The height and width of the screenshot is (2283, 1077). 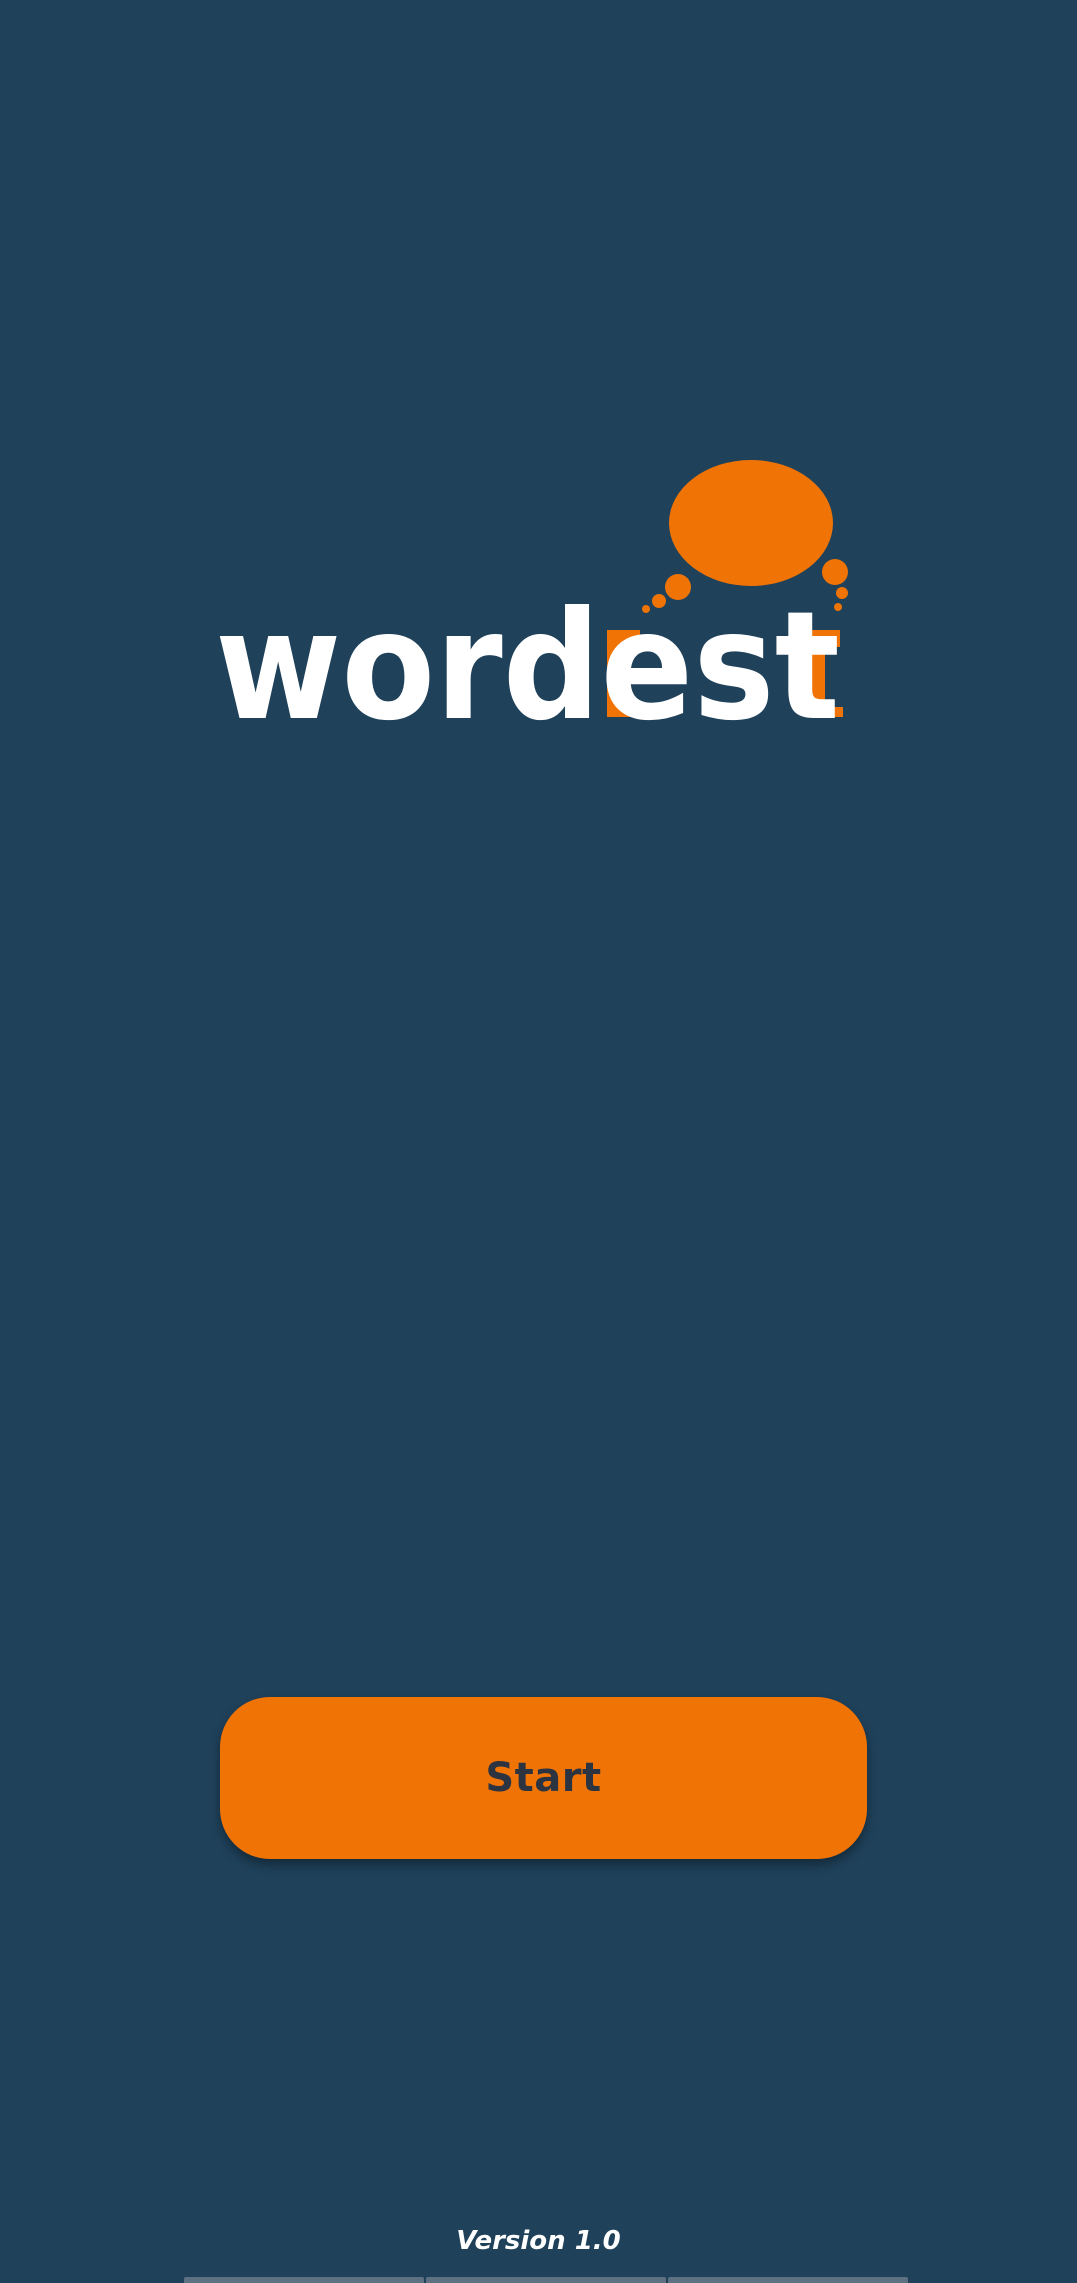 I want to click on app-logo: wordest, so click(x=535, y=590).